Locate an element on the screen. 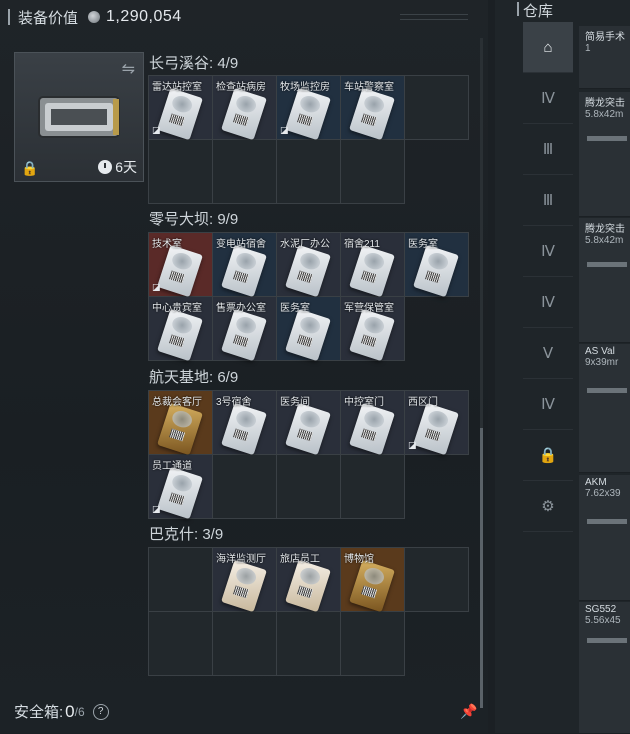 The width and height of the screenshot is (630, 734). keycard-slot: 军营保管室 is located at coordinates (373, 329).